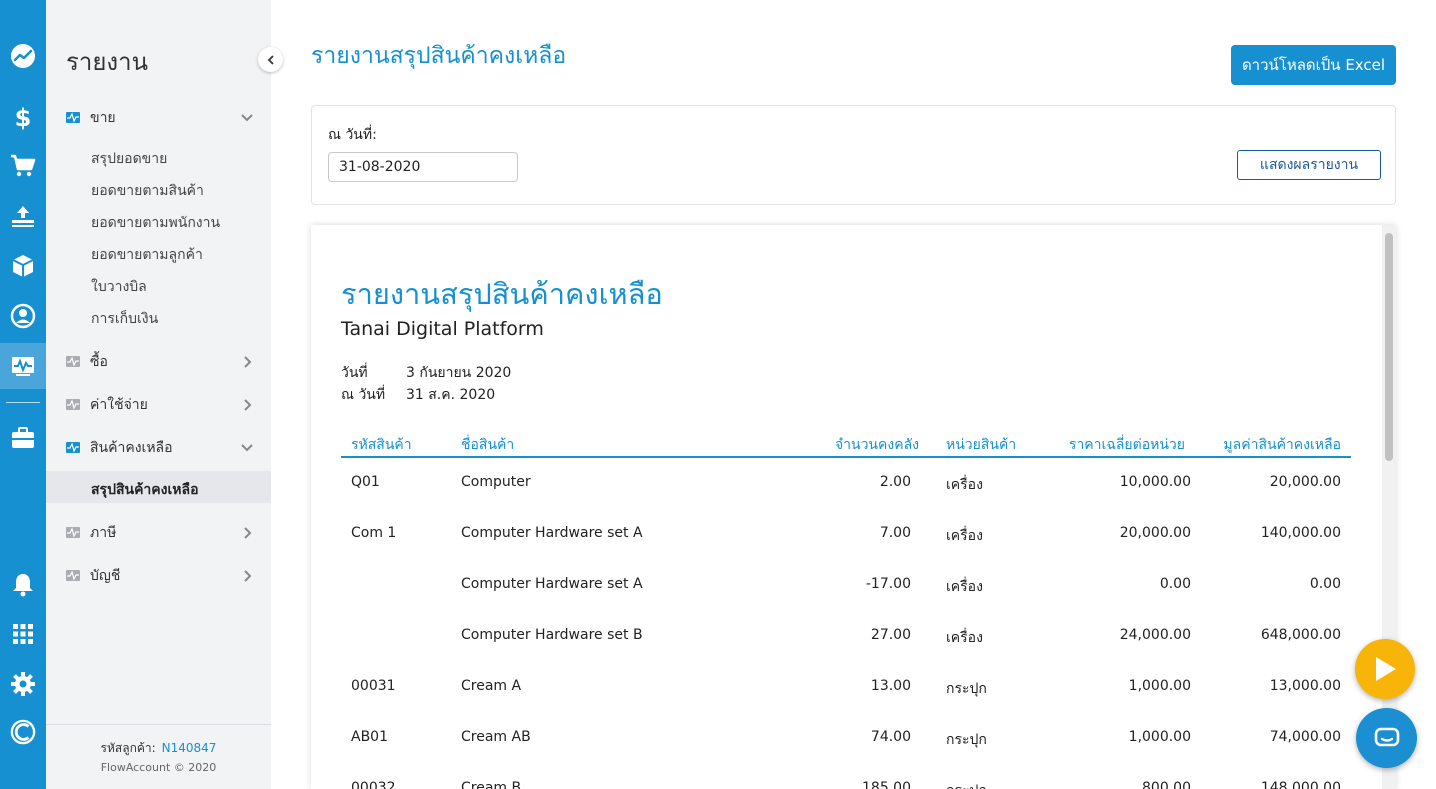 This screenshot has width=1436, height=789. Describe the element at coordinates (846, 457) in the screenshot. I see `table-header-divider` at that location.